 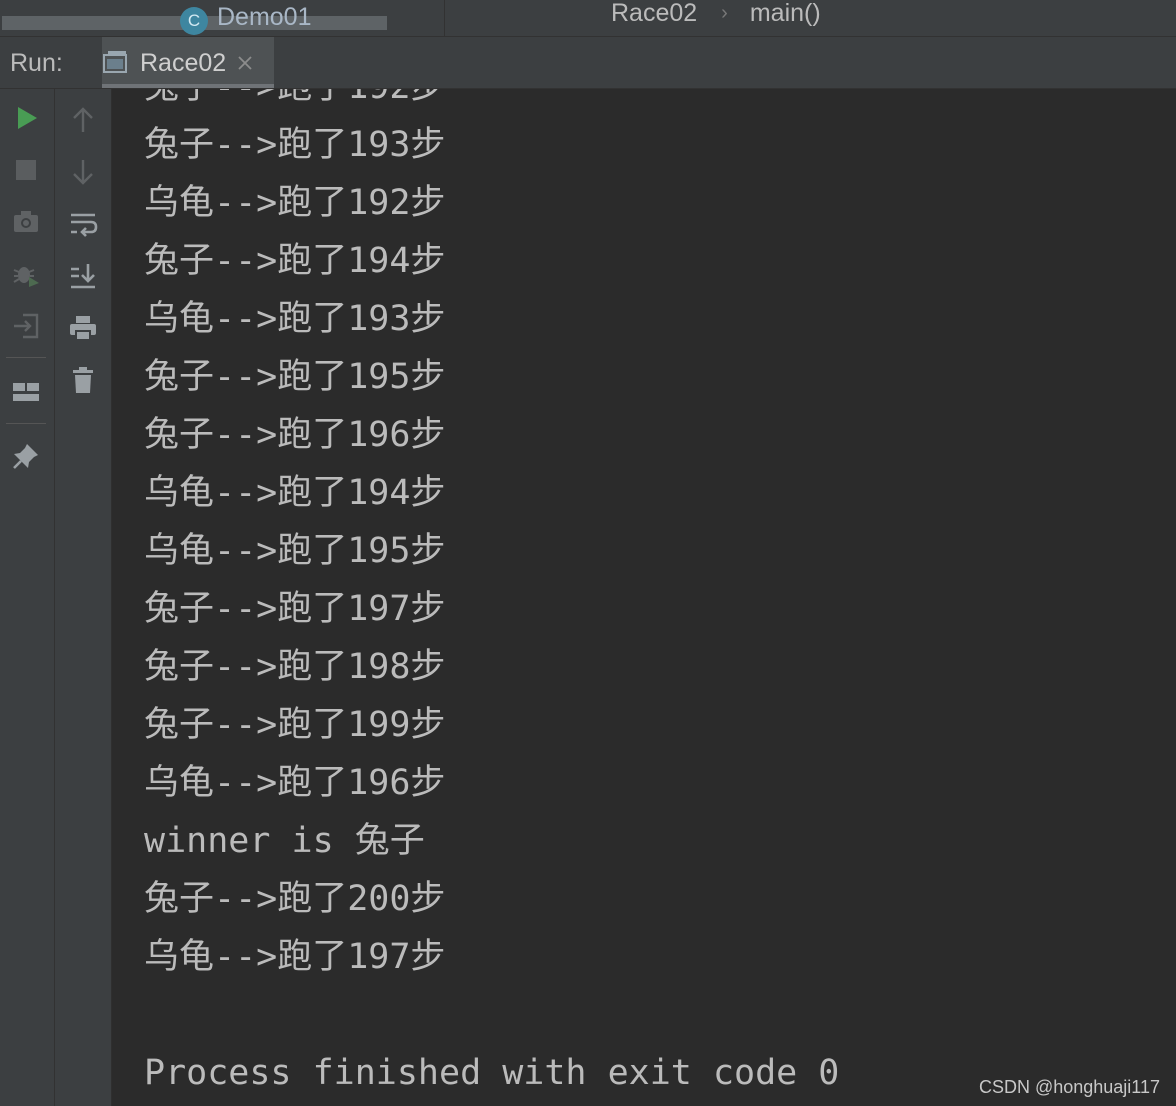 What do you see at coordinates (188, 86) in the screenshot?
I see `active-tab-indicator` at bounding box center [188, 86].